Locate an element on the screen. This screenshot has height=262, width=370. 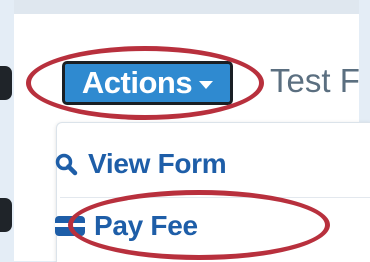
top-strip is located at coordinates (186, 7).